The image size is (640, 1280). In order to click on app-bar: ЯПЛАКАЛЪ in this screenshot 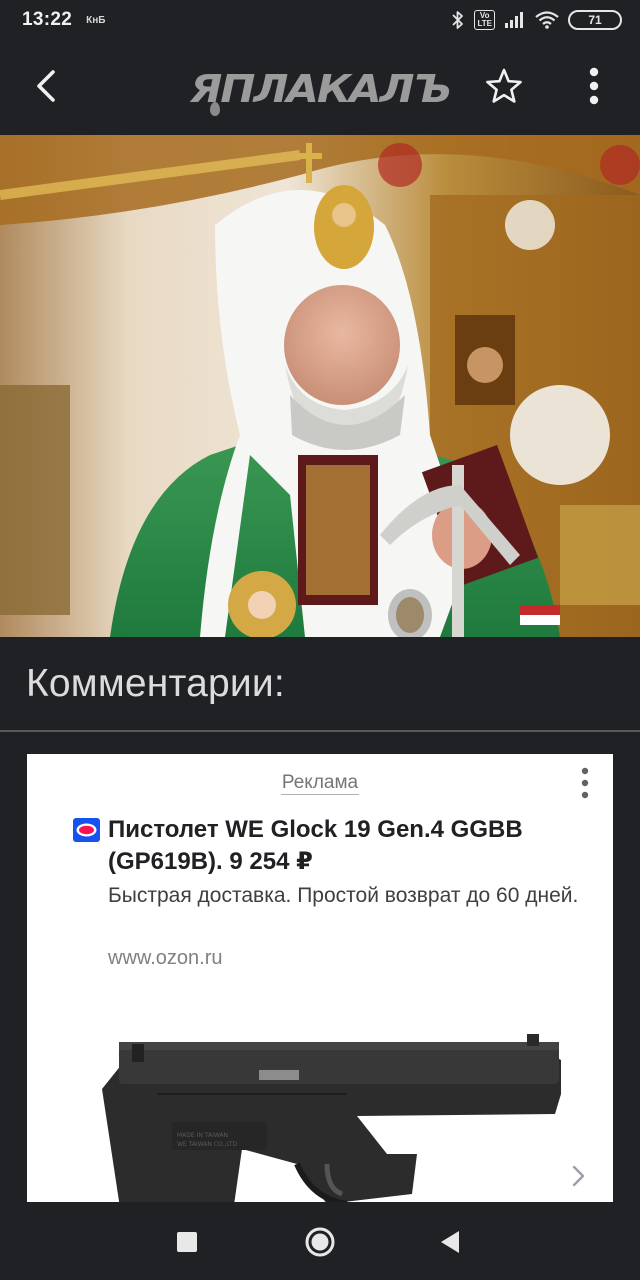, I will do `click(320, 87)`.